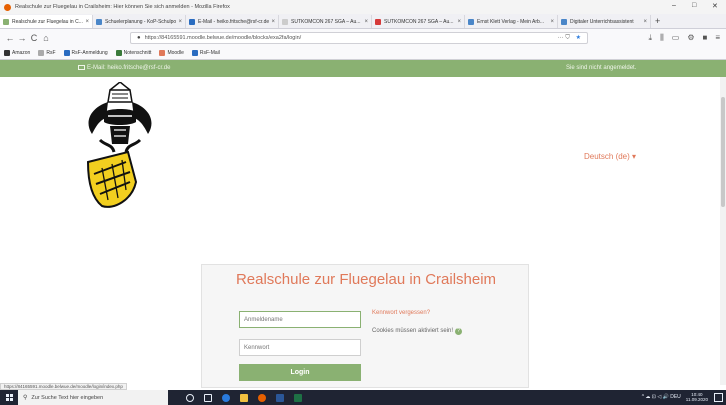 This screenshot has width=726, height=405. Describe the element at coordinates (704, 38) in the screenshot. I see `extension-2-icon: ■` at that location.